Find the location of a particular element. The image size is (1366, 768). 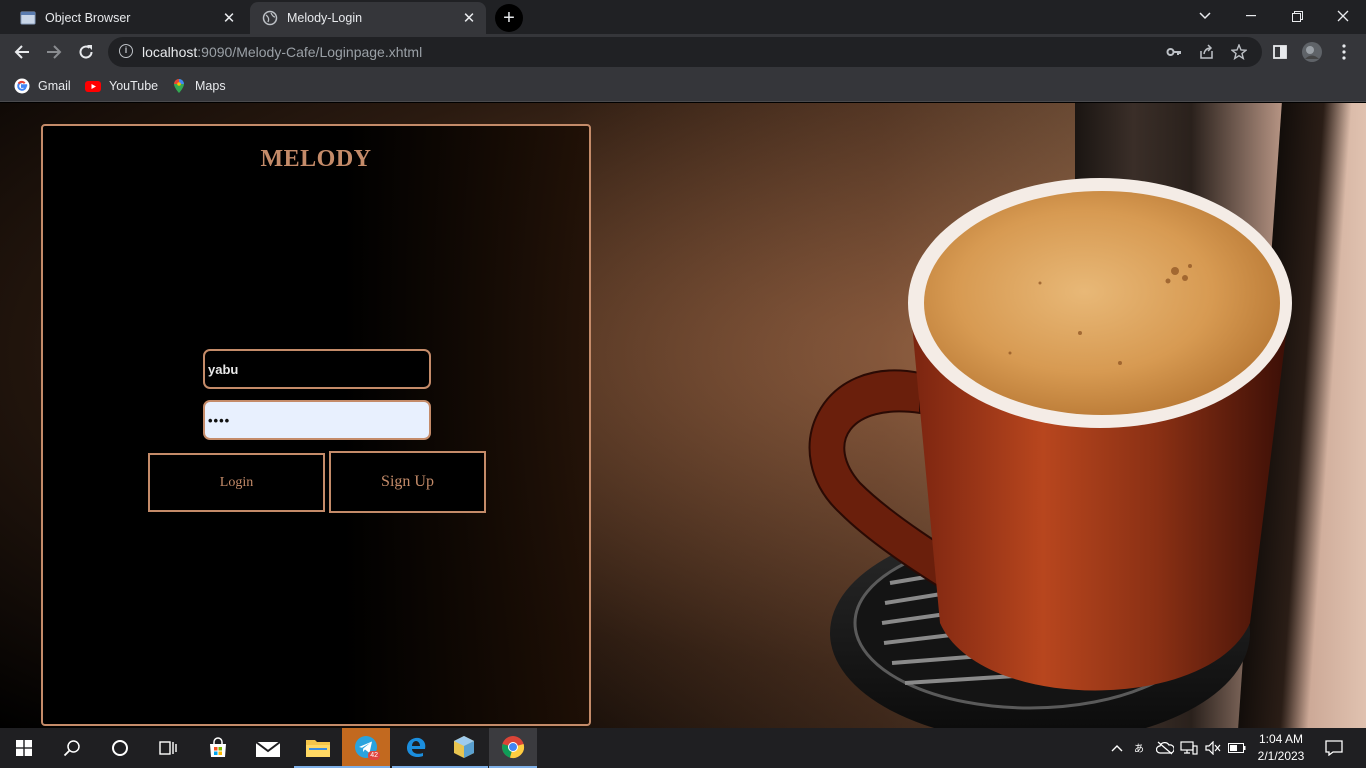

google-icon is located at coordinates (22, 86).